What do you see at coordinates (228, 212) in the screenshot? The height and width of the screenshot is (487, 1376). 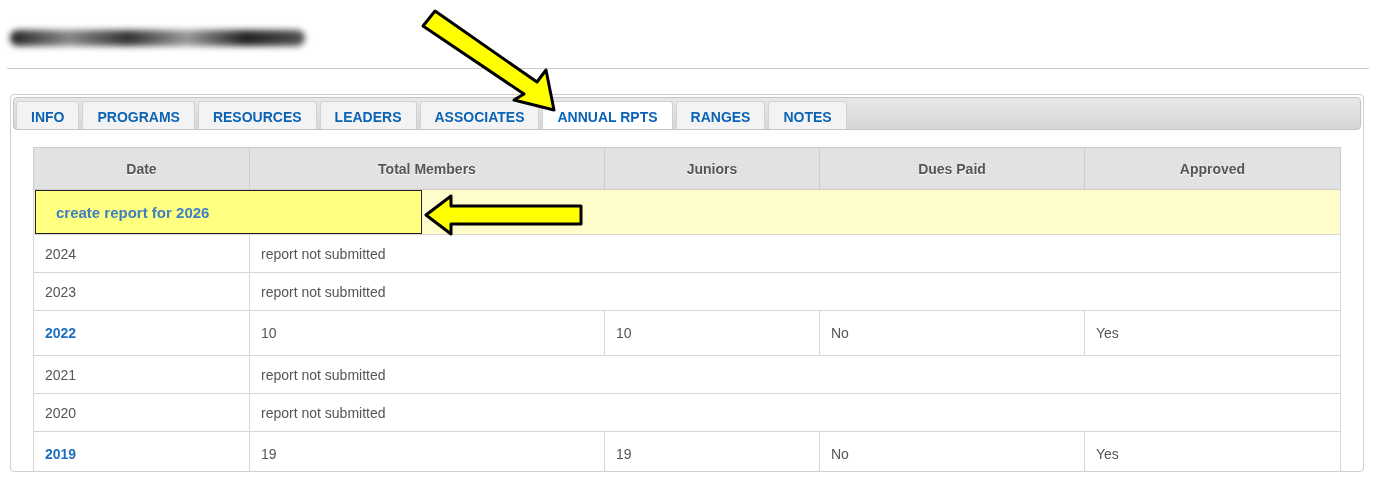 I see `create-report-link: create report for 2026` at bounding box center [228, 212].